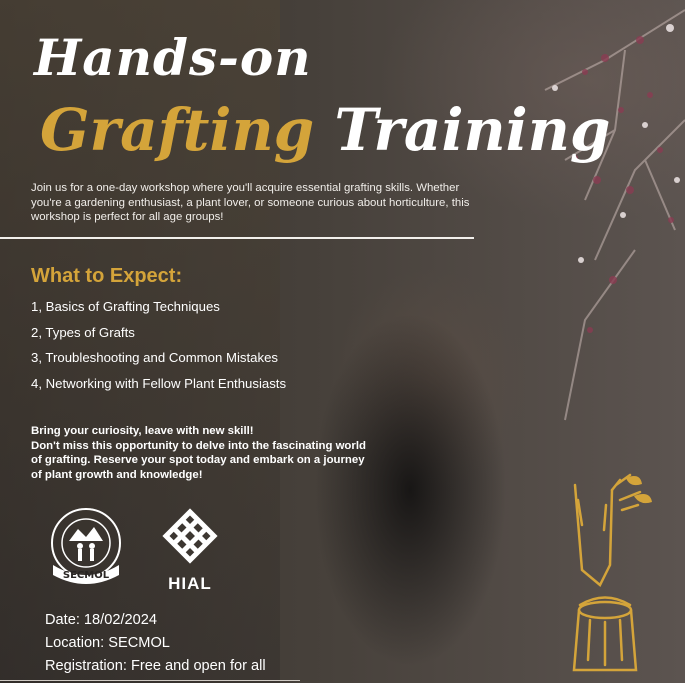 Image resolution: width=685 pixels, height=683 pixels. Describe the element at coordinates (173, 57) in the screenshot. I see `title-line1: Hands-on` at that location.